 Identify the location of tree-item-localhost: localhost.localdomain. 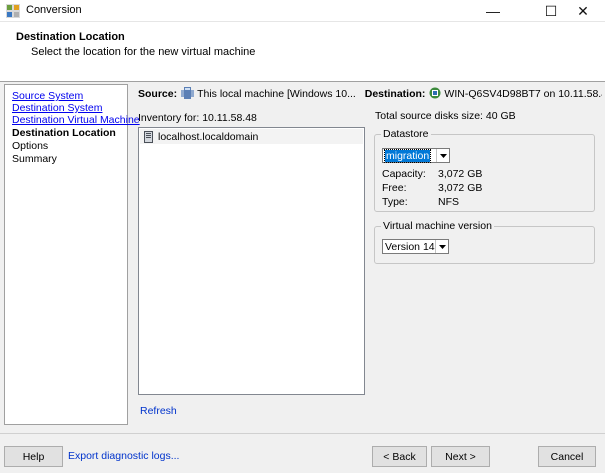
(251, 136).